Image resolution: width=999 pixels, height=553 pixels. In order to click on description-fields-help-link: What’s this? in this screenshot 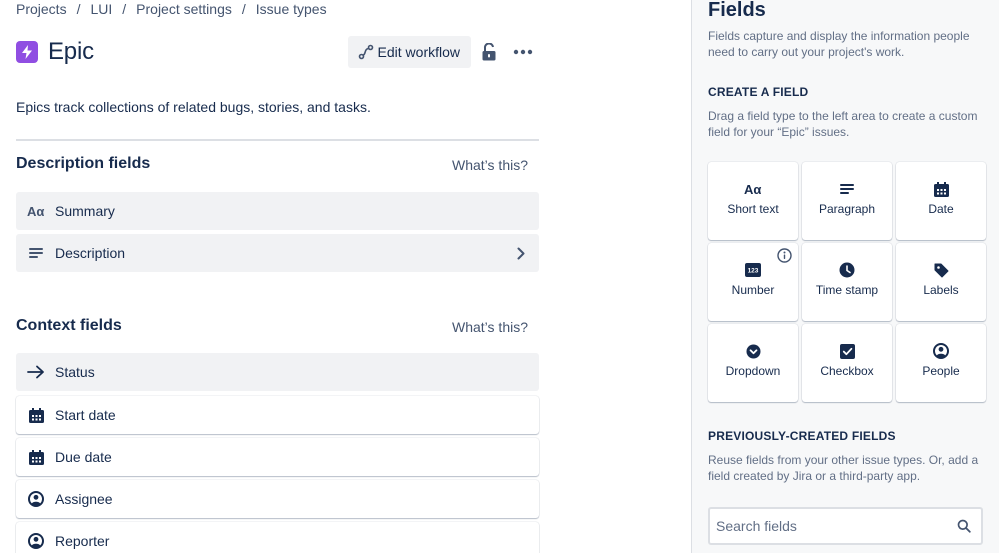, I will do `click(490, 165)`.